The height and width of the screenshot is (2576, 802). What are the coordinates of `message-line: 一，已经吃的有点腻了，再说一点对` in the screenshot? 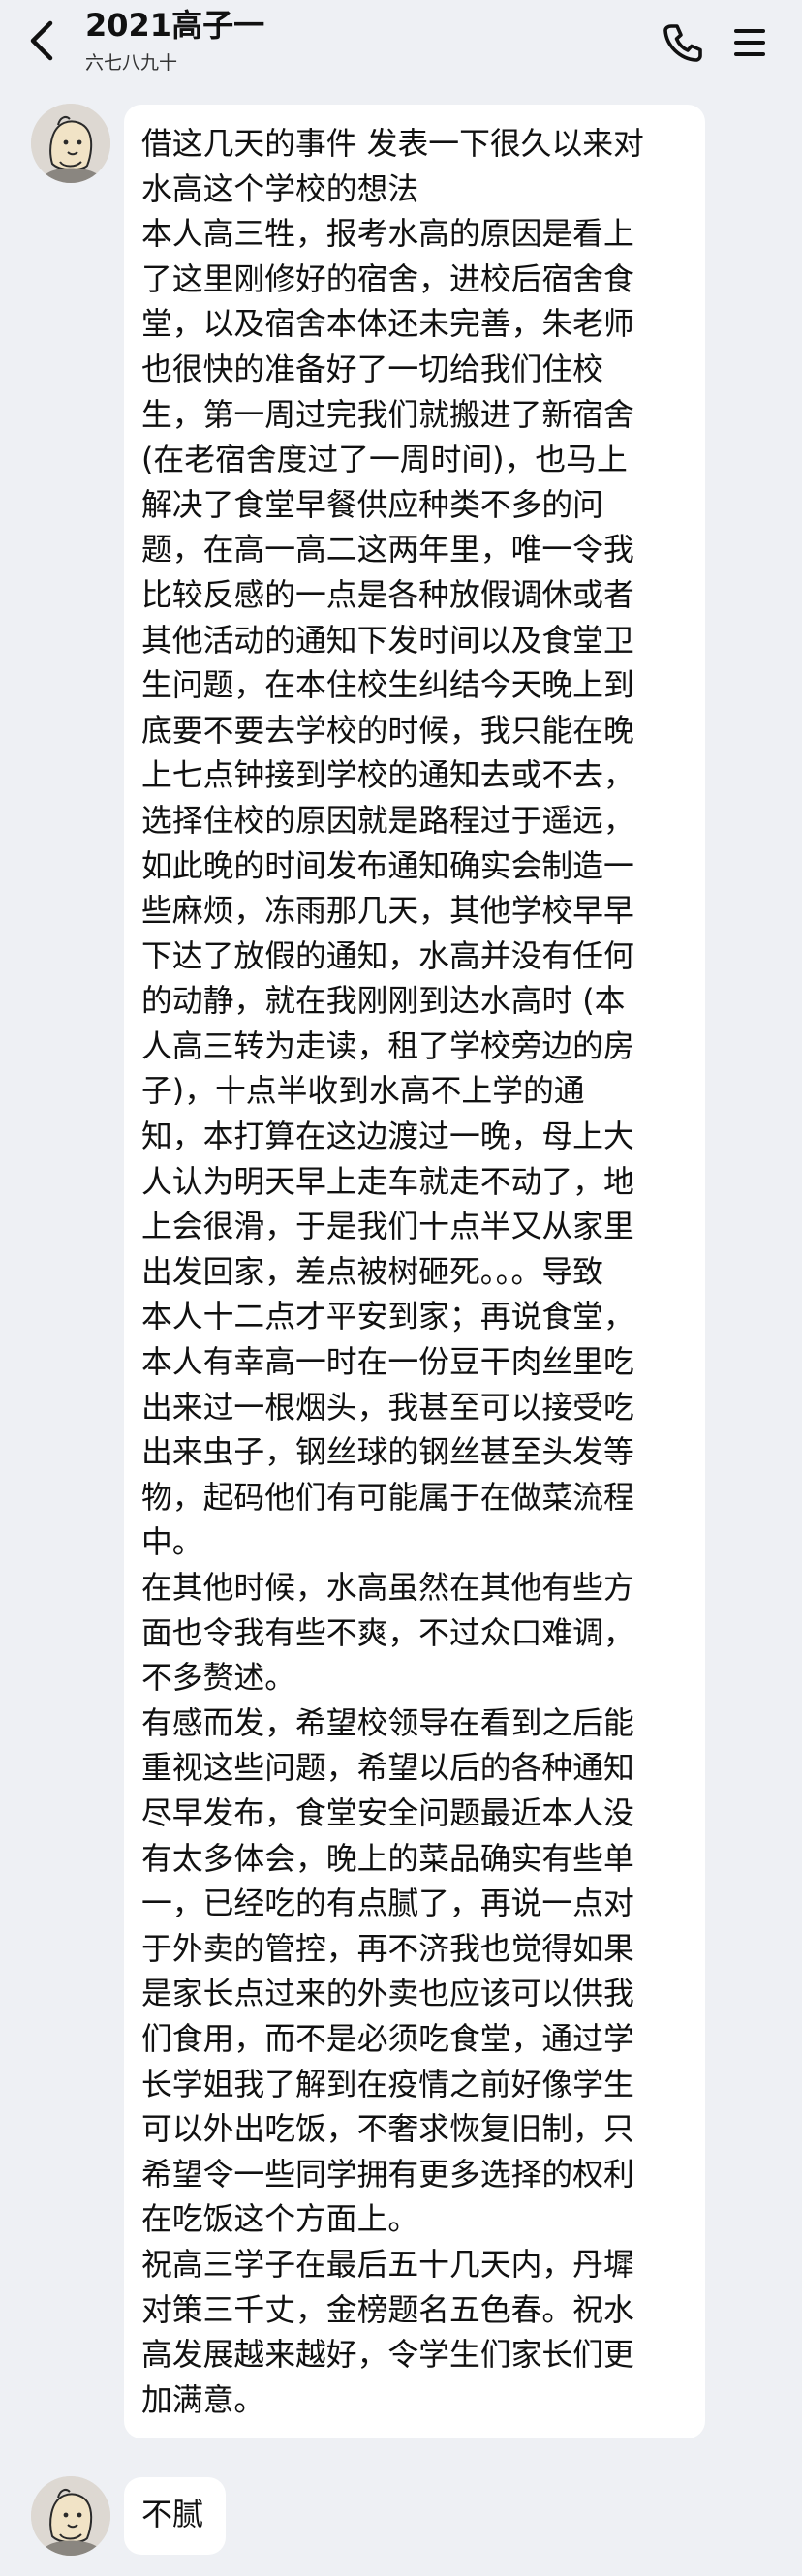 It's located at (388, 1904).